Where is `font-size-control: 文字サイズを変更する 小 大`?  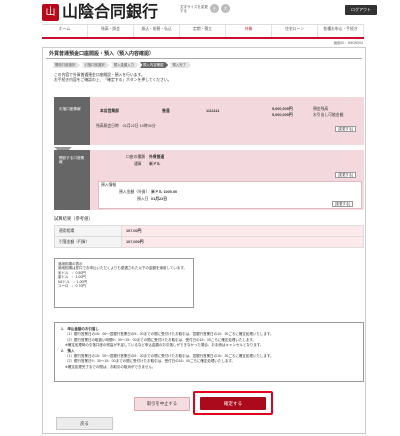 font-size-control: 文字サイズを変更する 小 大 is located at coordinates (205, 8).